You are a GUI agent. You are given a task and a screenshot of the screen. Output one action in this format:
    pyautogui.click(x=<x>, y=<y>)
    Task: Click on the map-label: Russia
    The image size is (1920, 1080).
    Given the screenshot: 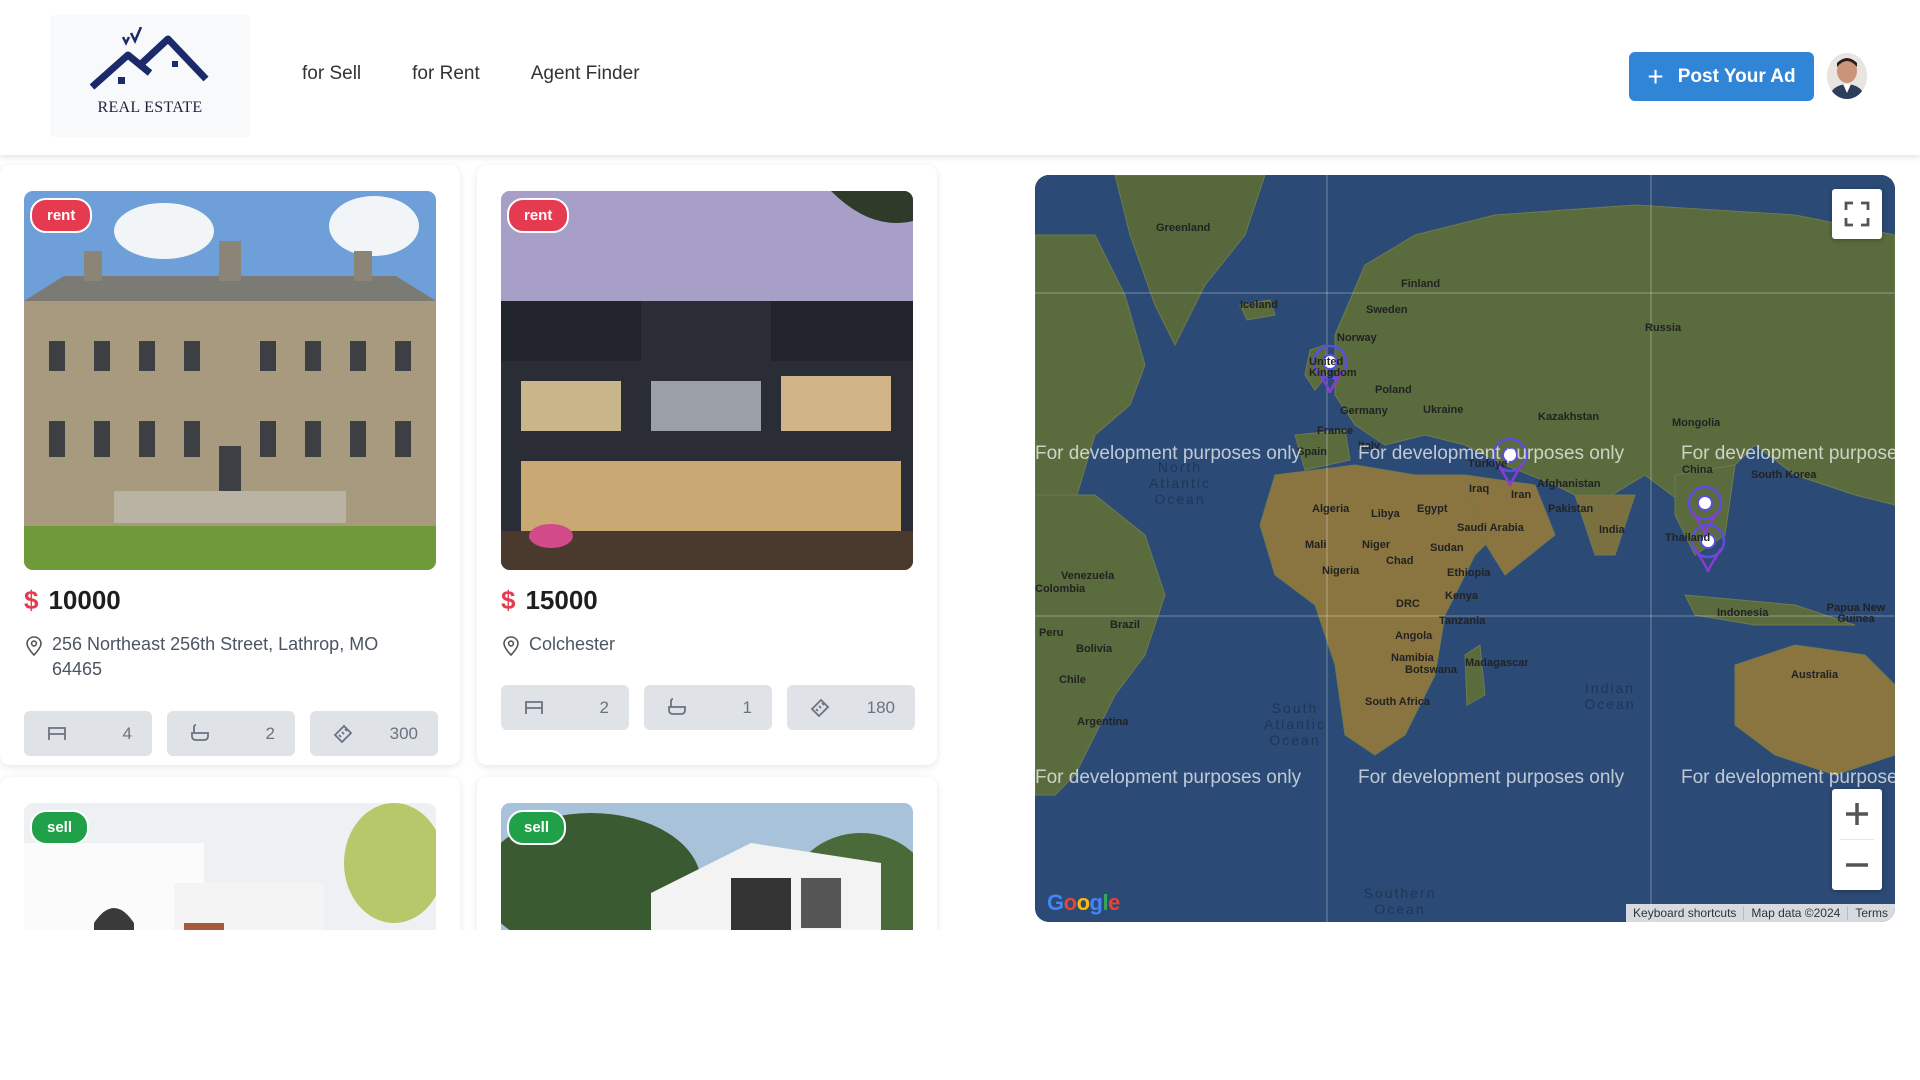 What is the action you would take?
    pyautogui.click(x=1663, y=328)
    